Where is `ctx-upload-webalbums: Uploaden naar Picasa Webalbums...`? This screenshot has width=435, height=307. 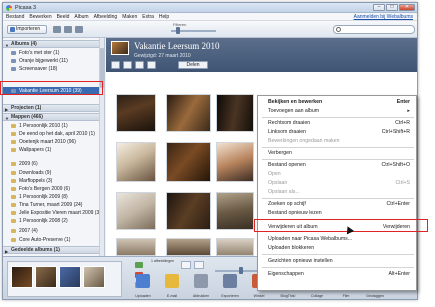
ctx-upload-webalbums: Uploaden naar Picasa Webalbums... is located at coordinates (337, 239).